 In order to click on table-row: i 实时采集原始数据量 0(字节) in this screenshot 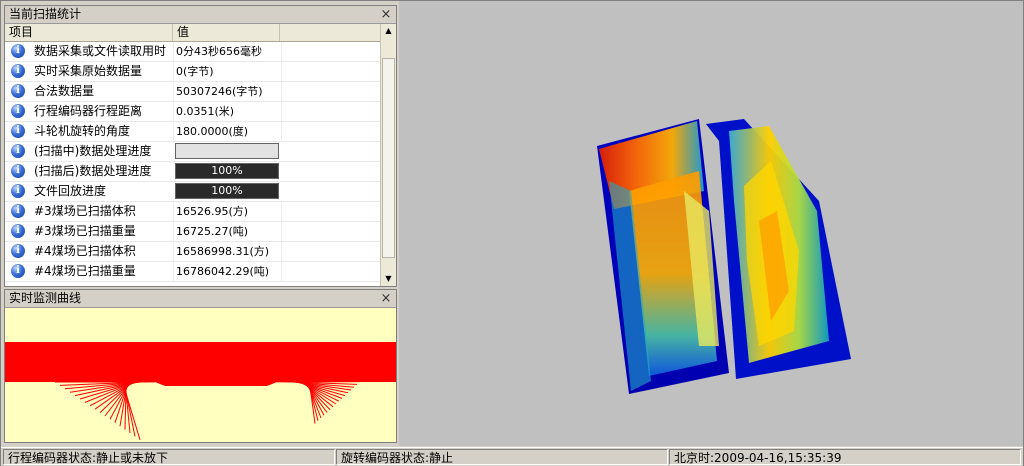, I will do `click(192, 72)`.